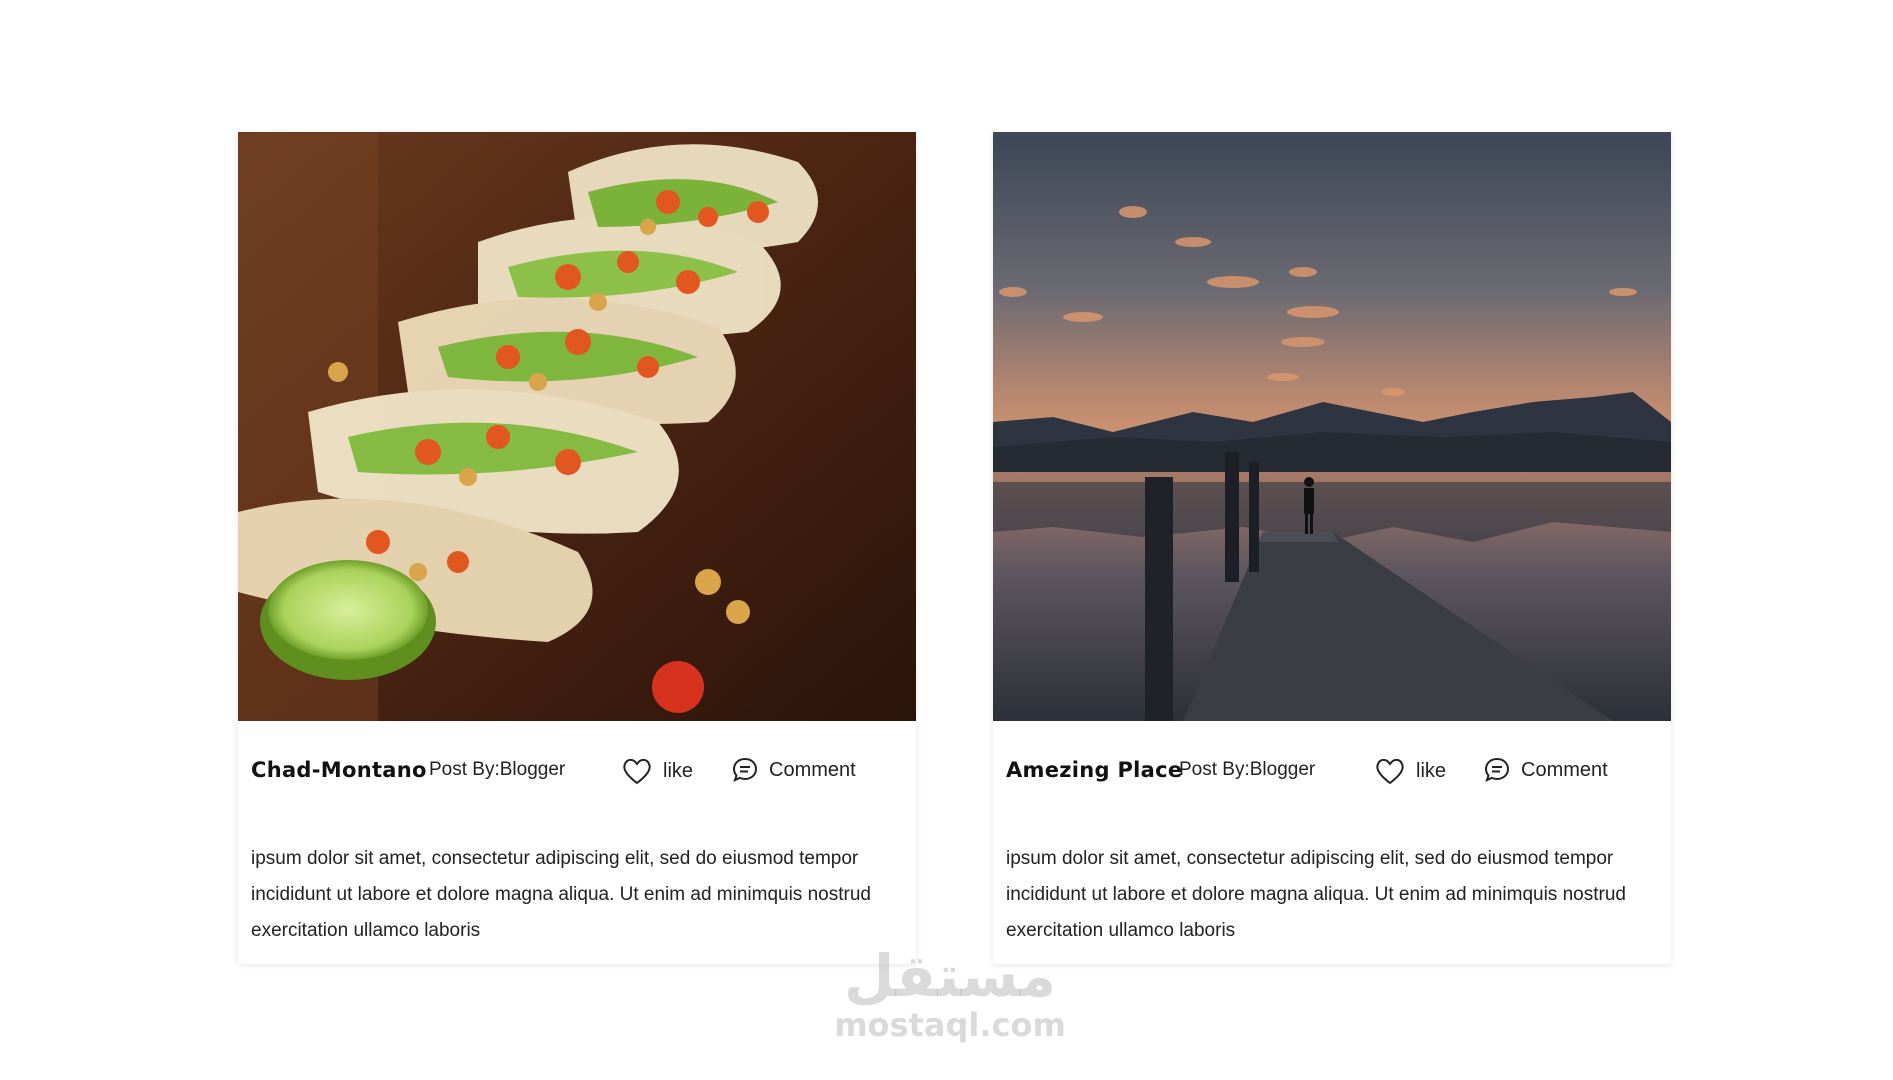 The width and height of the screenshot is (1893, 1080). I want to click on post-title: Amezing Place, so click(1094, 770).